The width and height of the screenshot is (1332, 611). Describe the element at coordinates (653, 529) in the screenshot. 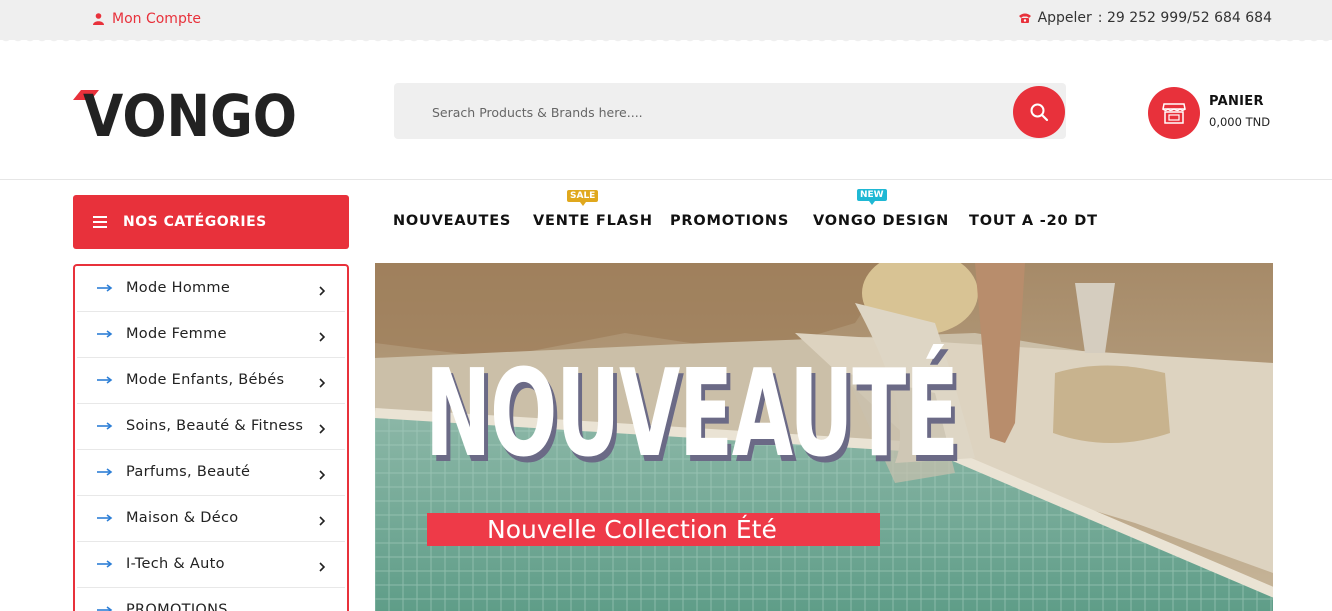

I see `banner-subtitle: Nouvelle Collection Été` at that location.